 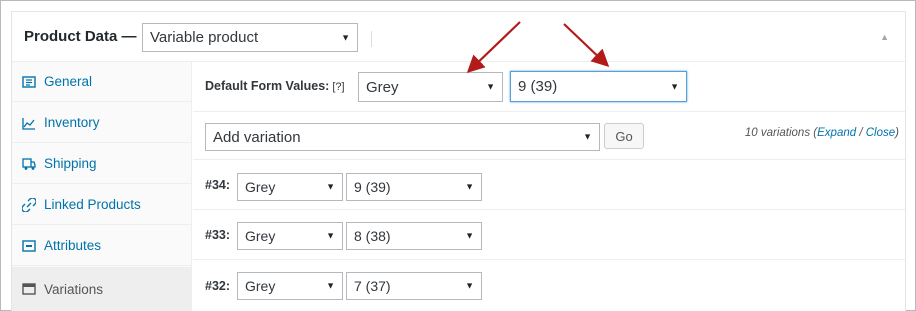 What do you see at coordinates (598, 86) in the screenshot?
I see `default-size-select: 9 (39) ▼` at bounding box center [598, 86].